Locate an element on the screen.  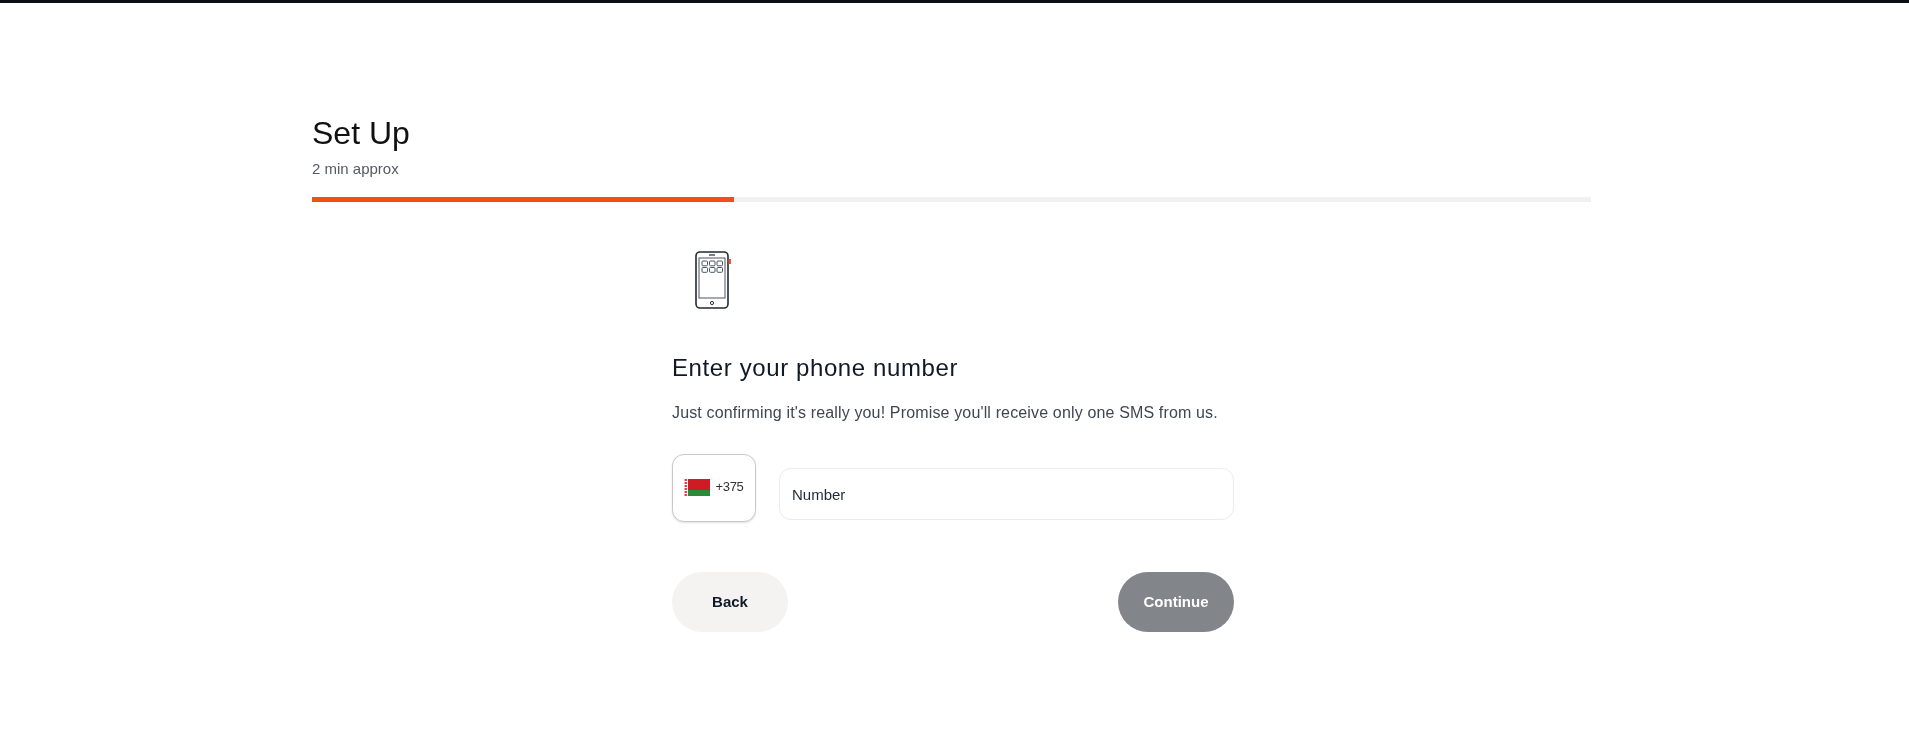
time-estimate: 2 min approx is located at coordinates (355, 169).